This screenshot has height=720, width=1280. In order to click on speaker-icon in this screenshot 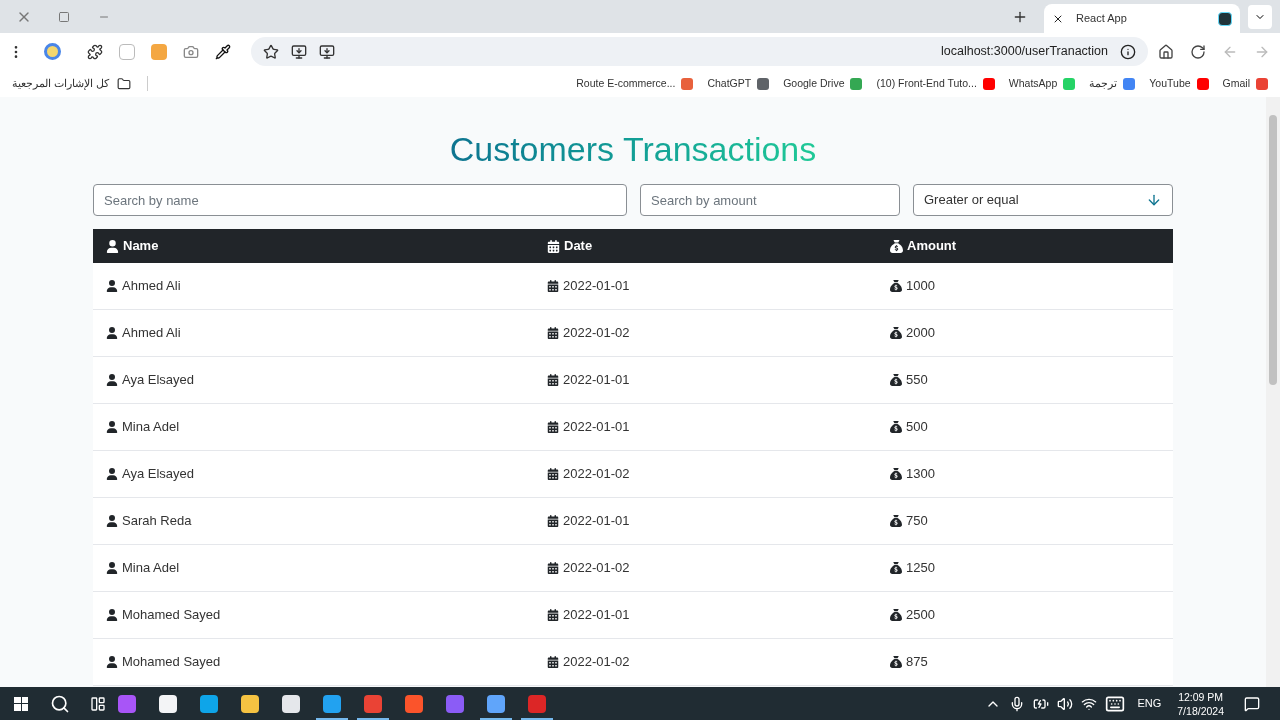, I will do `click(1065, 703)`.